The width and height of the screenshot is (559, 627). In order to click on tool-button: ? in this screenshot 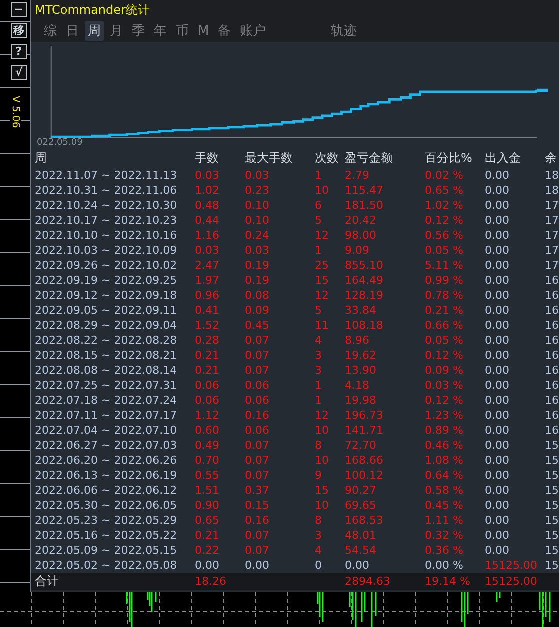, I will do `click(19, 51)`.